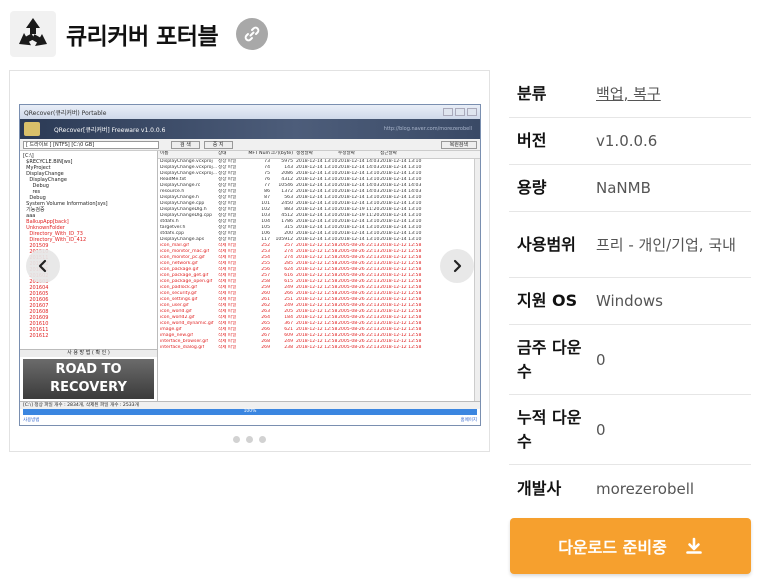 The image size is (761, 584). Describe the element at coordinates (427, 129) in the screenshot. I see `app-banner-url: http://blog.naver.com/morezerobell` at that location.